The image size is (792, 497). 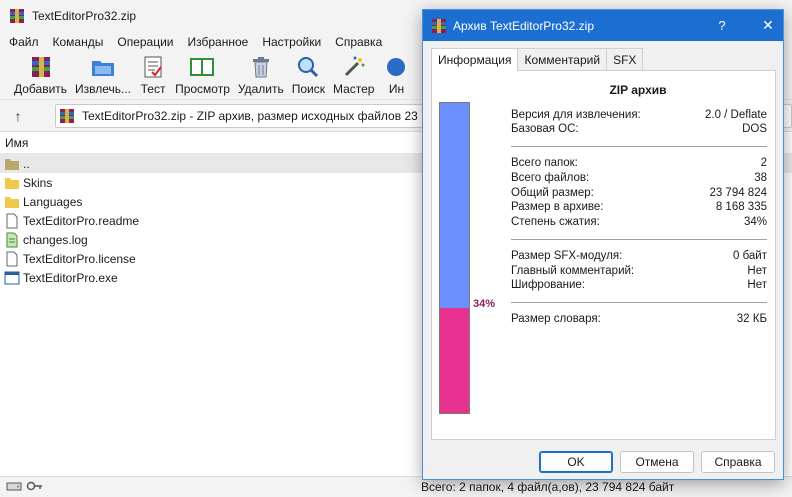 What do you see at coordinates (41, 89) in the screenshot?
I see `add-label: Добавить` at bounding box center [41, 89].